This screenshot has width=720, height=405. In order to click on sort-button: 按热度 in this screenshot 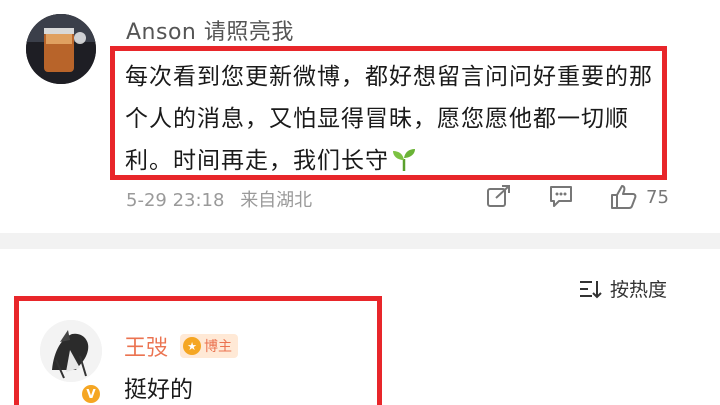, I will do `click(622, 288)`.